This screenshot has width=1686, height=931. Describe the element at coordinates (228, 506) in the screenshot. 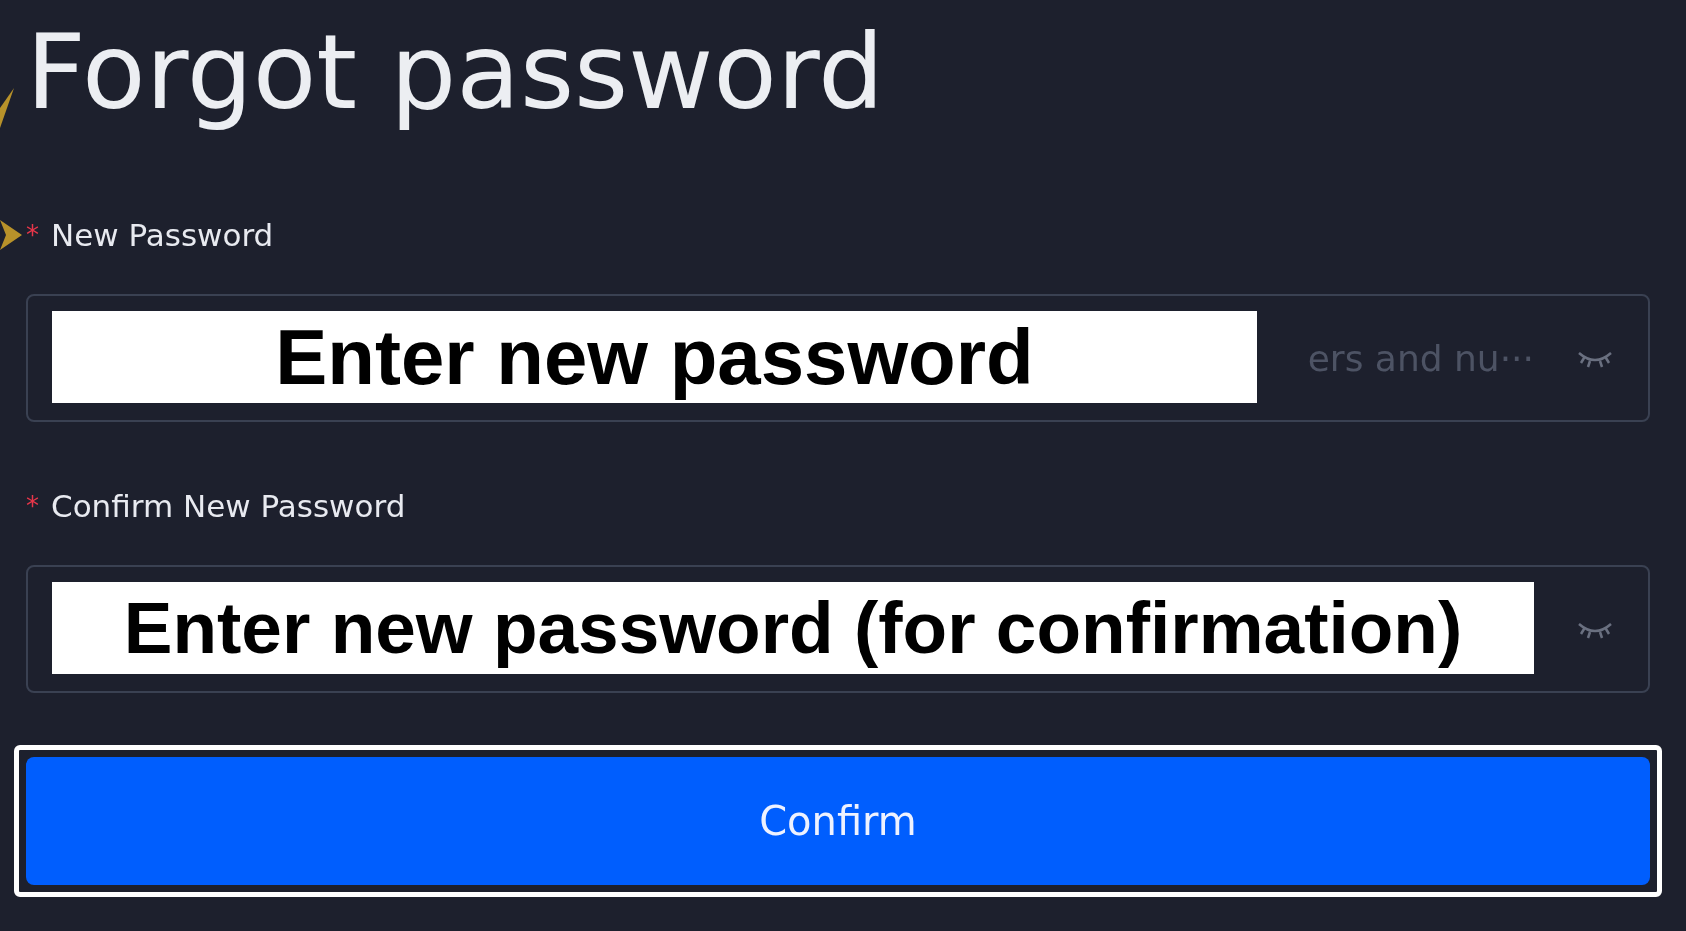

I see `field-label: Confirm New Password` at that location.